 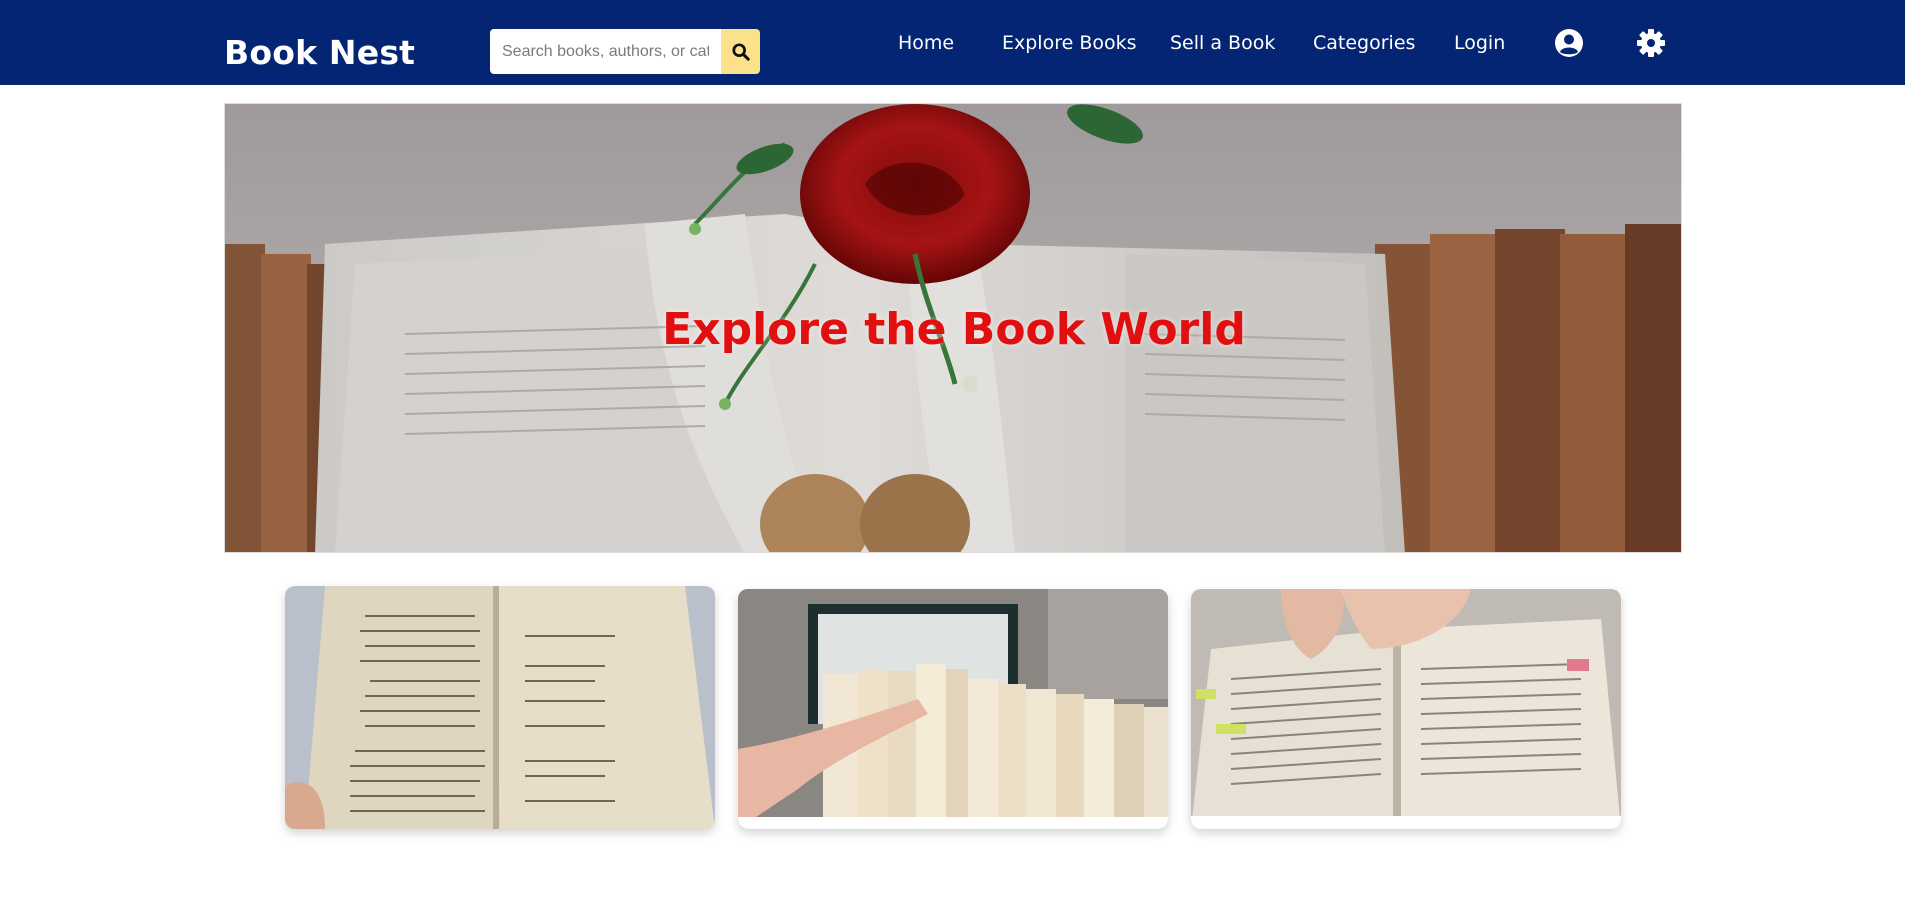 I want to click on nav-categories: Categories, so click(x=1364, y=43).